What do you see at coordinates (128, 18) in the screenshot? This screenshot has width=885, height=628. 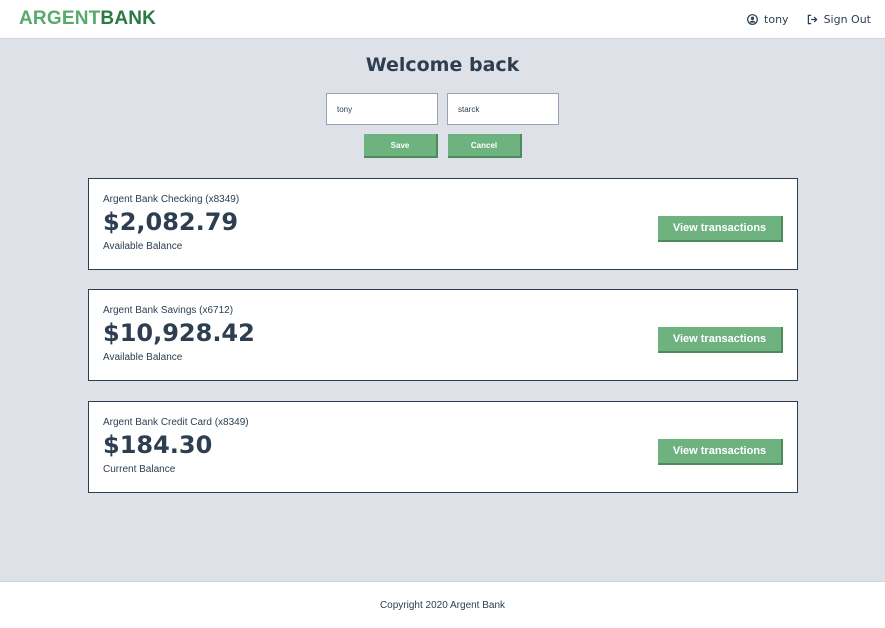 I see `logo-text-bank: BANK` at bounding box center [128, 18].